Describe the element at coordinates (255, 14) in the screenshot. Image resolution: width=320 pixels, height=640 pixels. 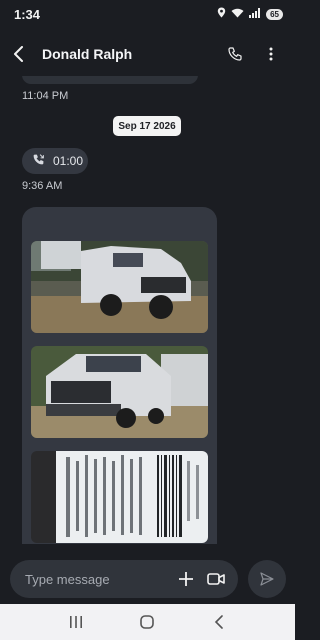
I see `signal-icon` at that location.